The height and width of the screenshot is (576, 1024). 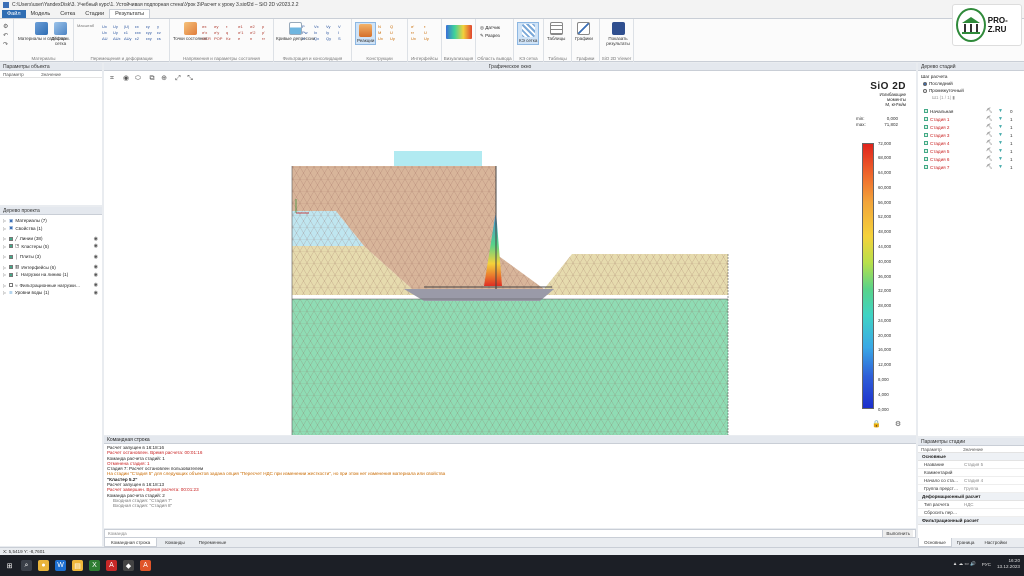 I want to click on legend-minmax: min: 0,000 max: 71,802, so click(x=877, y=121).